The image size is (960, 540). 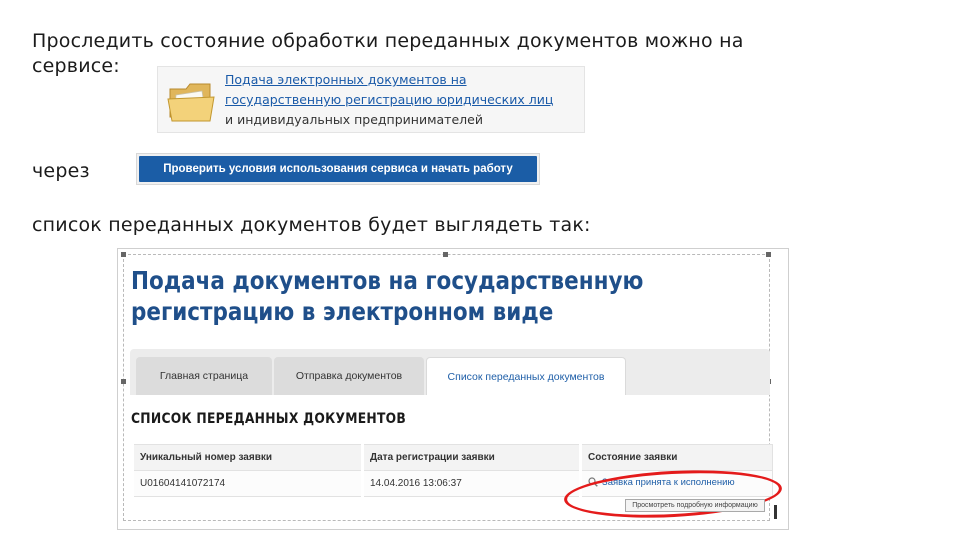 I want to click on service-link-line-1: Подача электронных документов на, so click(x=389, y=80).